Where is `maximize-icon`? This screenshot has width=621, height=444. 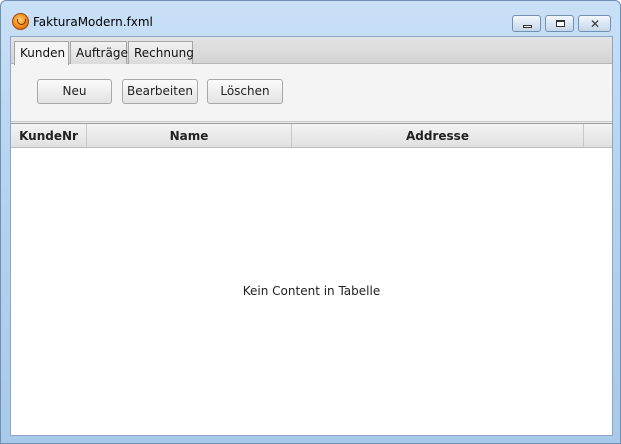
maximize-icon is located at coordinates (560, 23).